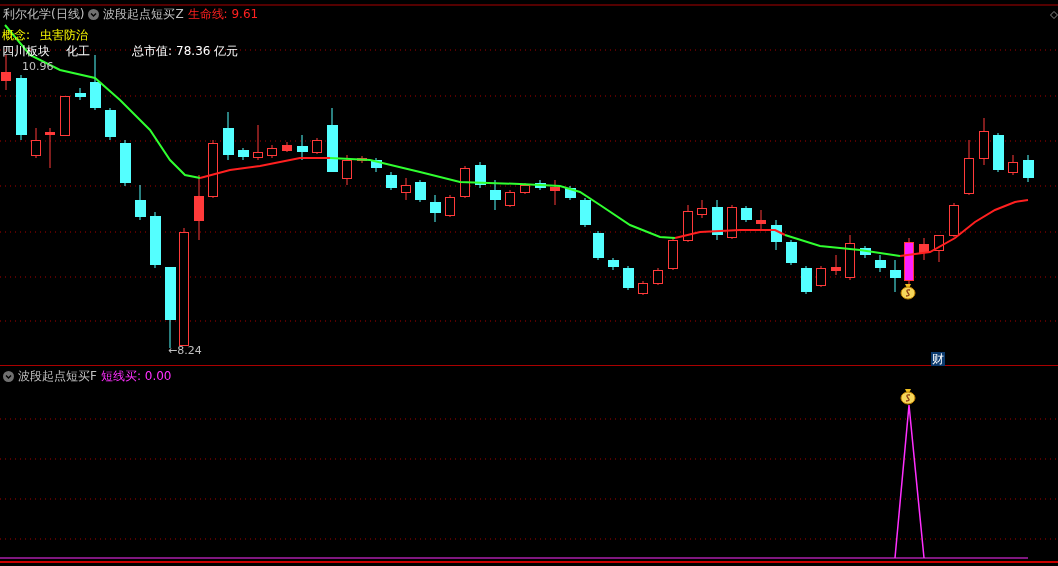 The image size is (1058, 566). Describe the element at coordinates (57, 376) in the screenshot. I see `indicator-name: 波段起点短买F` at that location.